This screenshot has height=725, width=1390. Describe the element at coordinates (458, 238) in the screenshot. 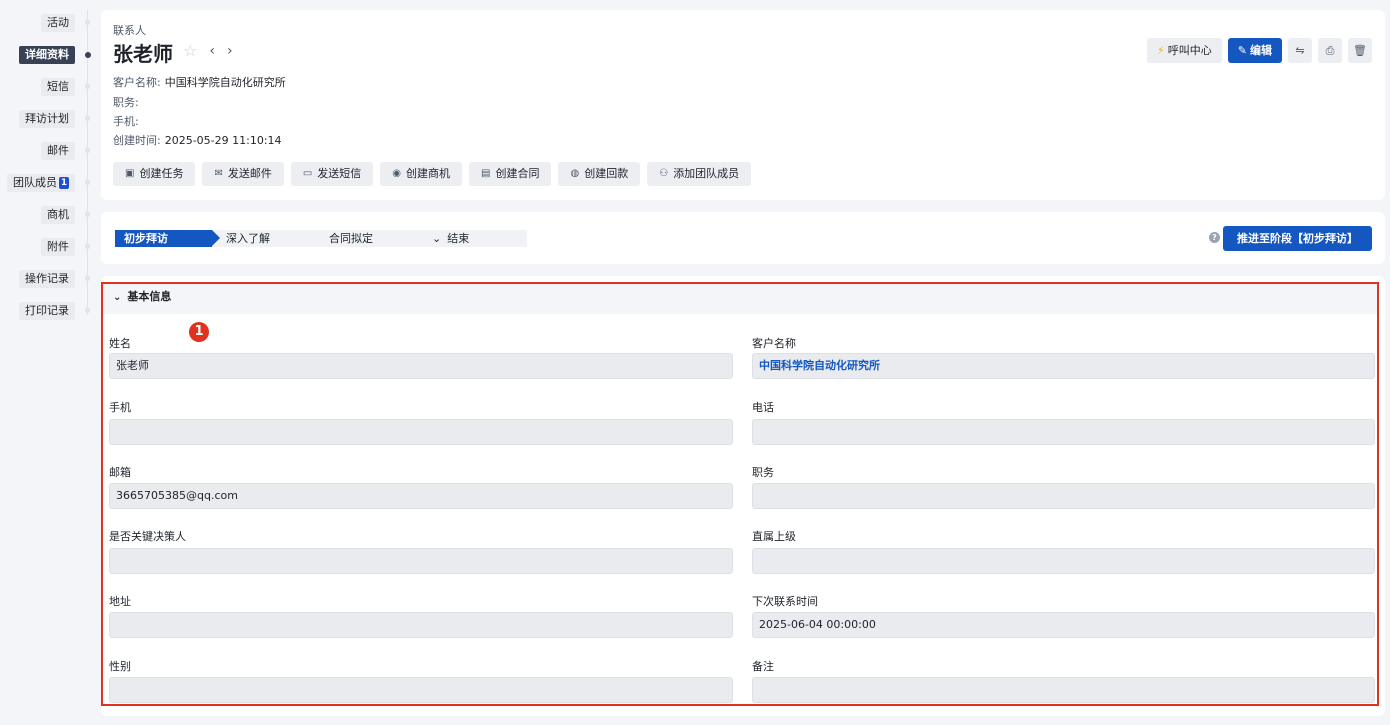

I see `stage-label: 结束` at that location.